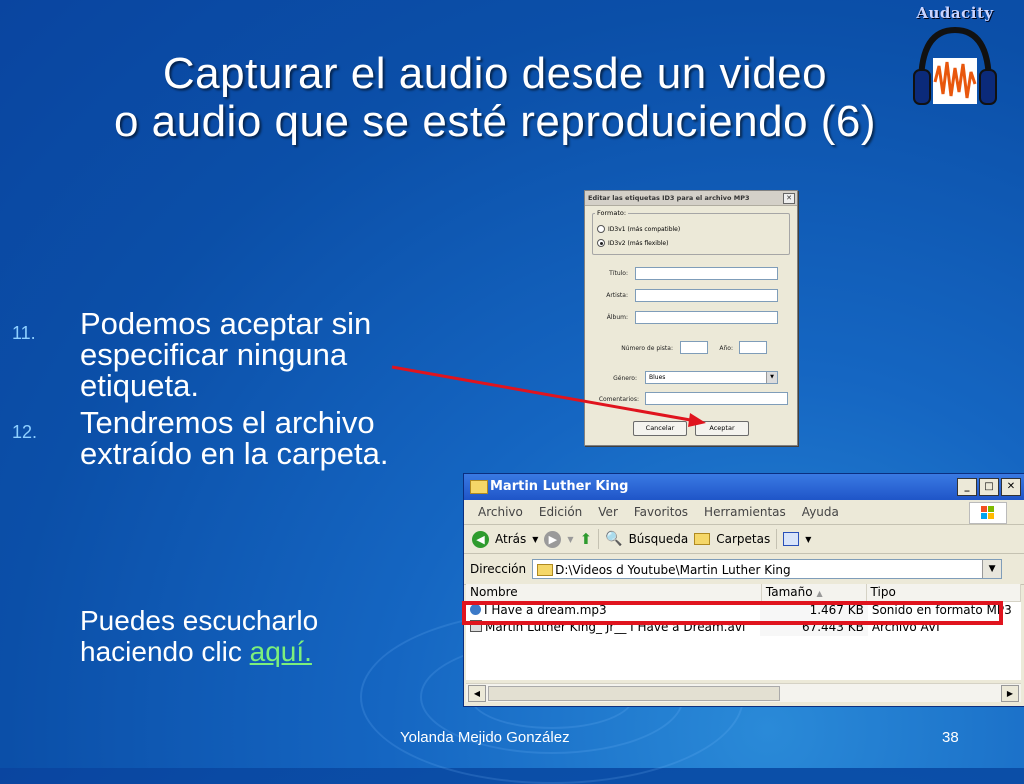  I want to click on comments-label: Comentarios:, so click(618, 399).